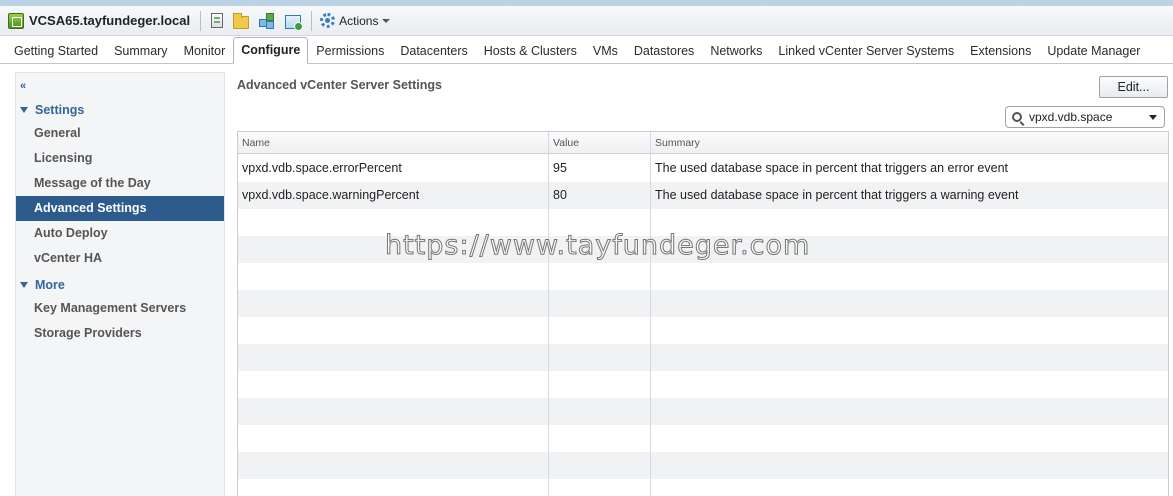  Describe the element at coordinates (140, 53) in the screenshot. I see `tab-summary: Summary` at that location.